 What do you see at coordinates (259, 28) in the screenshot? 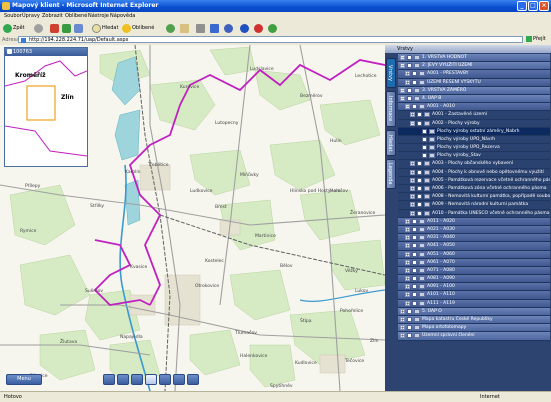
I see `addon-button` at bounding box center [259, 28].